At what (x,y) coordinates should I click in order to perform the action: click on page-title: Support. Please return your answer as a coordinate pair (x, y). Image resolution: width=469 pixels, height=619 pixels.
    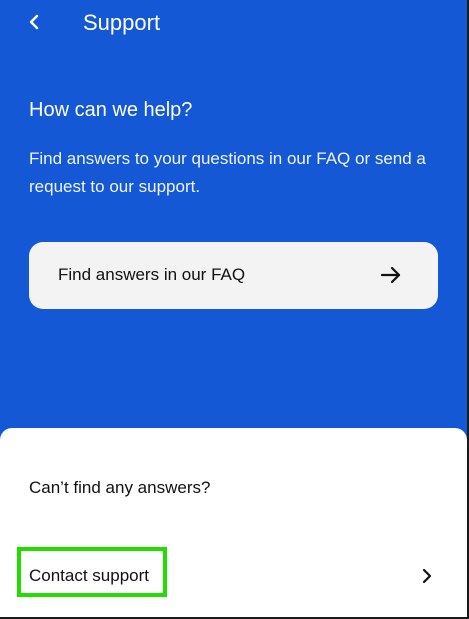
    Looking at the image, I should click on (122, 22).